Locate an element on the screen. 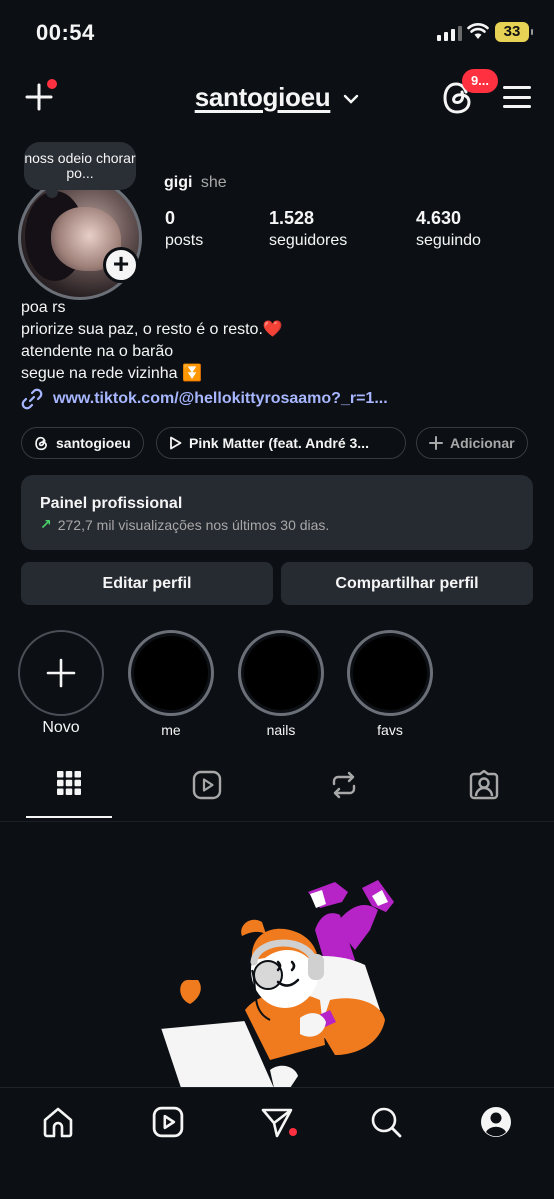  stat-label: posts is located at coordinates (184, 240).